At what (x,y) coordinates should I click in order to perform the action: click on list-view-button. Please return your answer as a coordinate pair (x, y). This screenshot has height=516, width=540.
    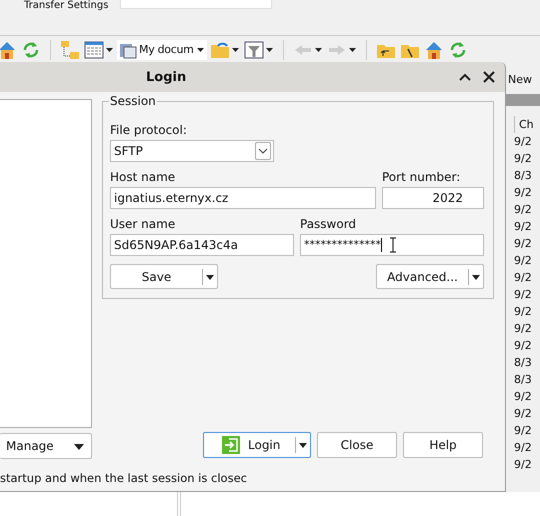
    Looking at the image, I should click on (99, 49).